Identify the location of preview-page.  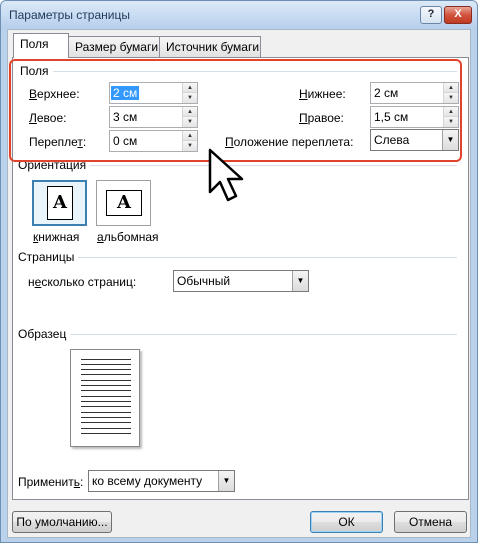
(105, 398).